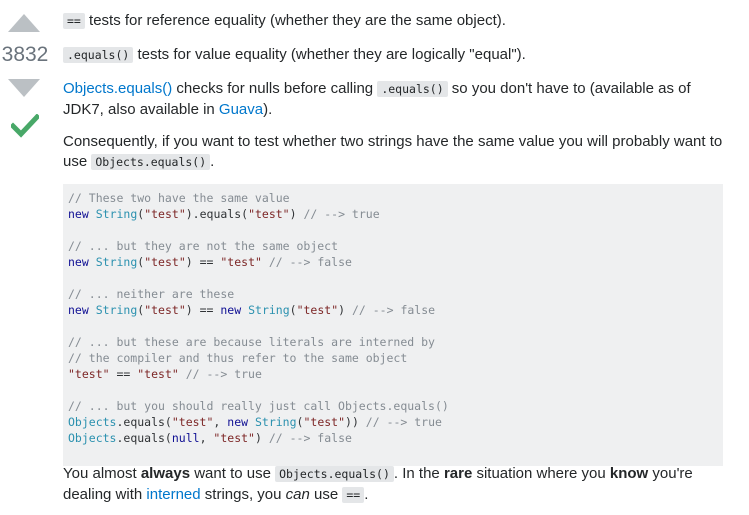  I want to click on code-token: )), so click(355, 422).